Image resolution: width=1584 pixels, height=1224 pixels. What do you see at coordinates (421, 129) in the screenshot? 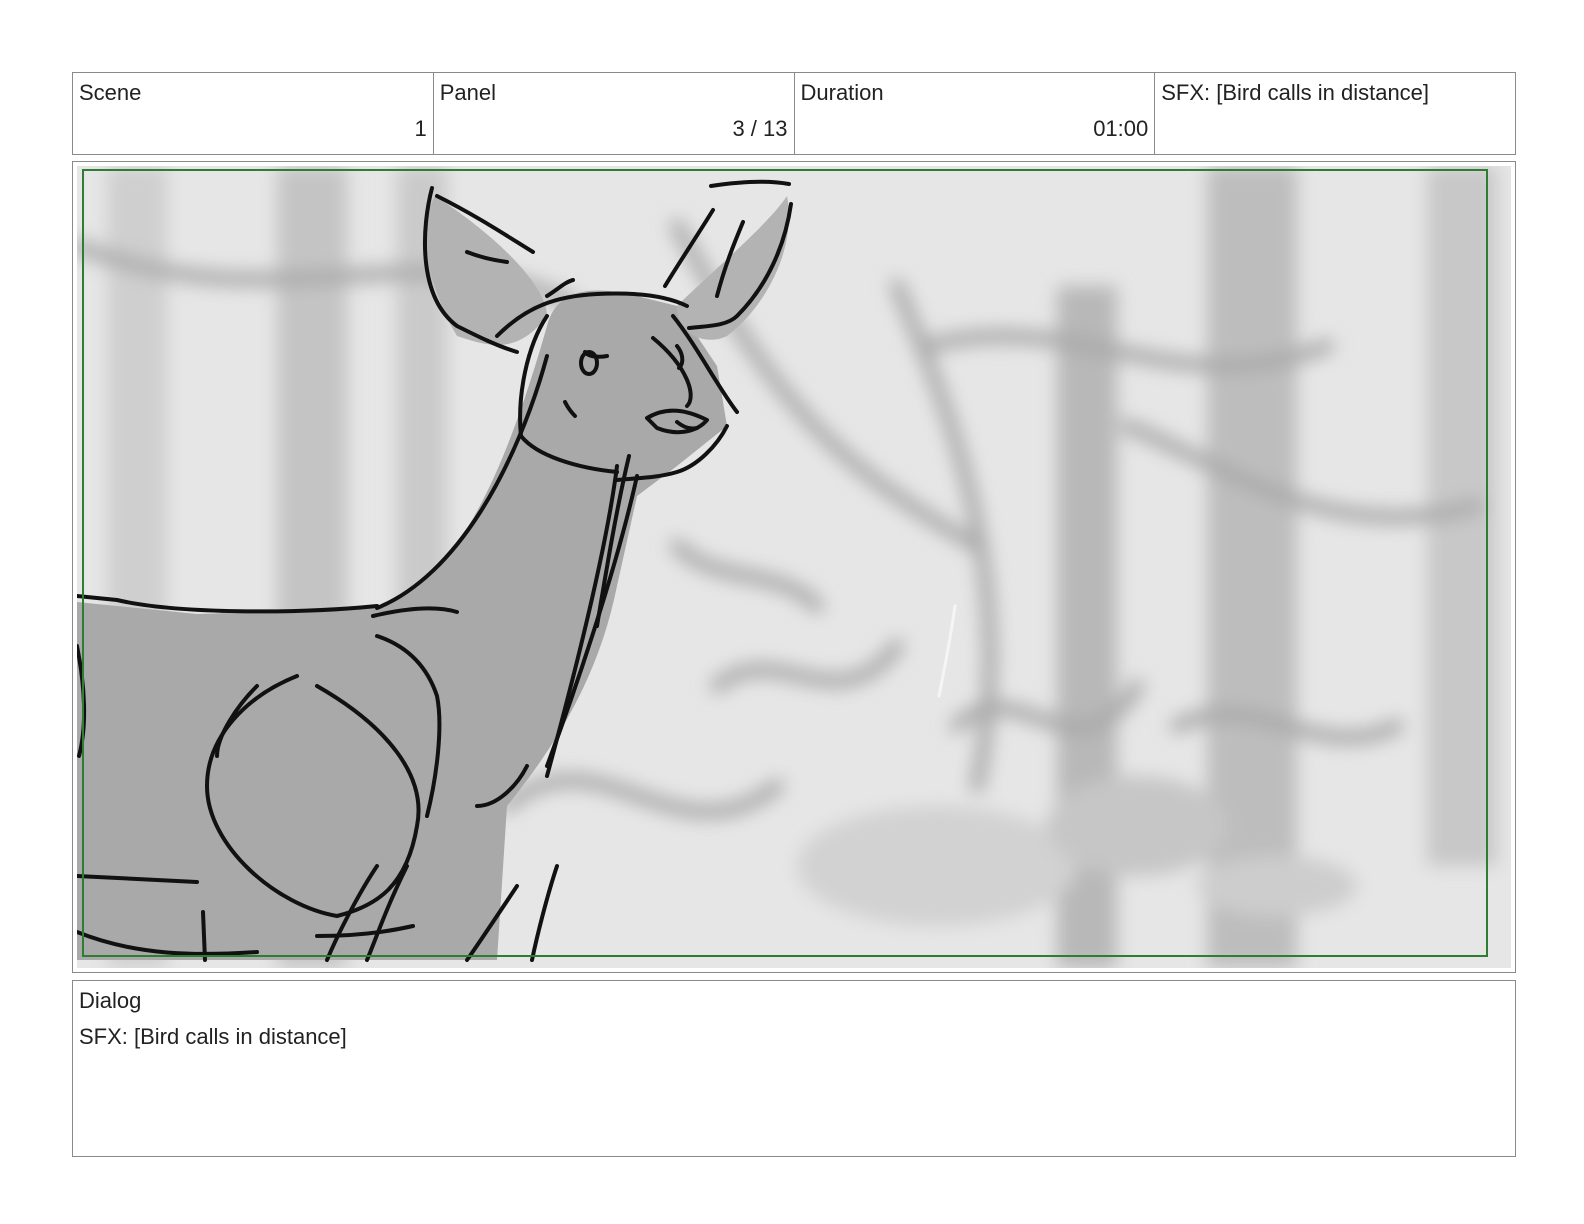
I see `scene-value: 1` at bounding box center [421, 129].